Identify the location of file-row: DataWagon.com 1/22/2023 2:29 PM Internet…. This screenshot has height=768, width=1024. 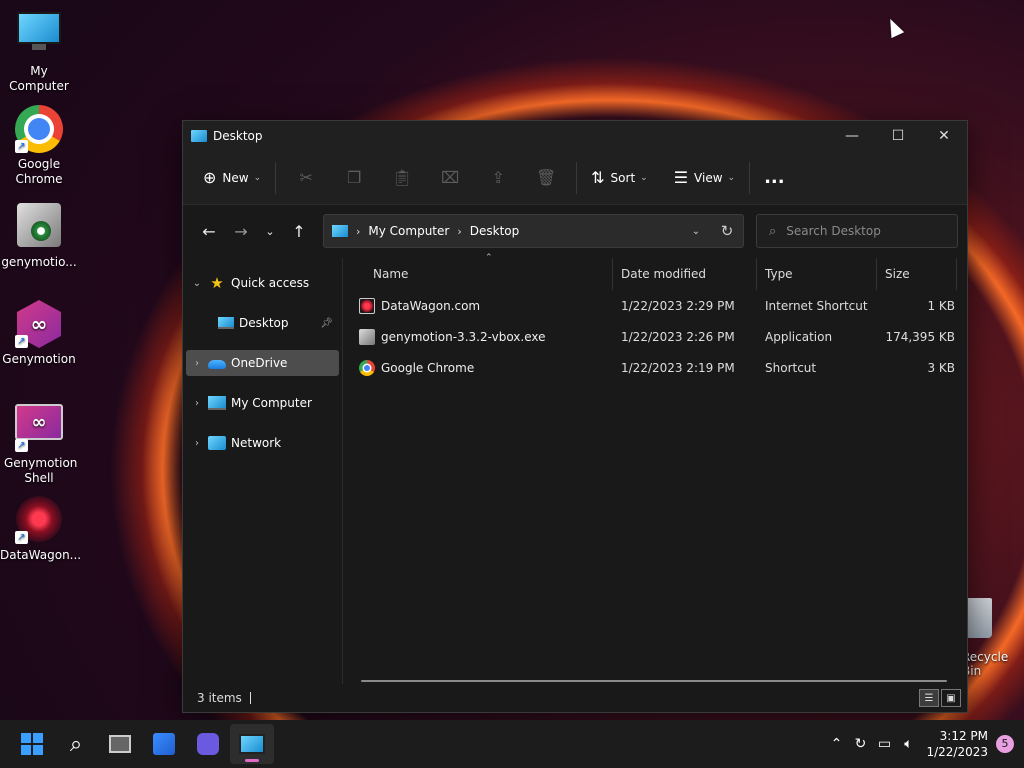
(655, 305).